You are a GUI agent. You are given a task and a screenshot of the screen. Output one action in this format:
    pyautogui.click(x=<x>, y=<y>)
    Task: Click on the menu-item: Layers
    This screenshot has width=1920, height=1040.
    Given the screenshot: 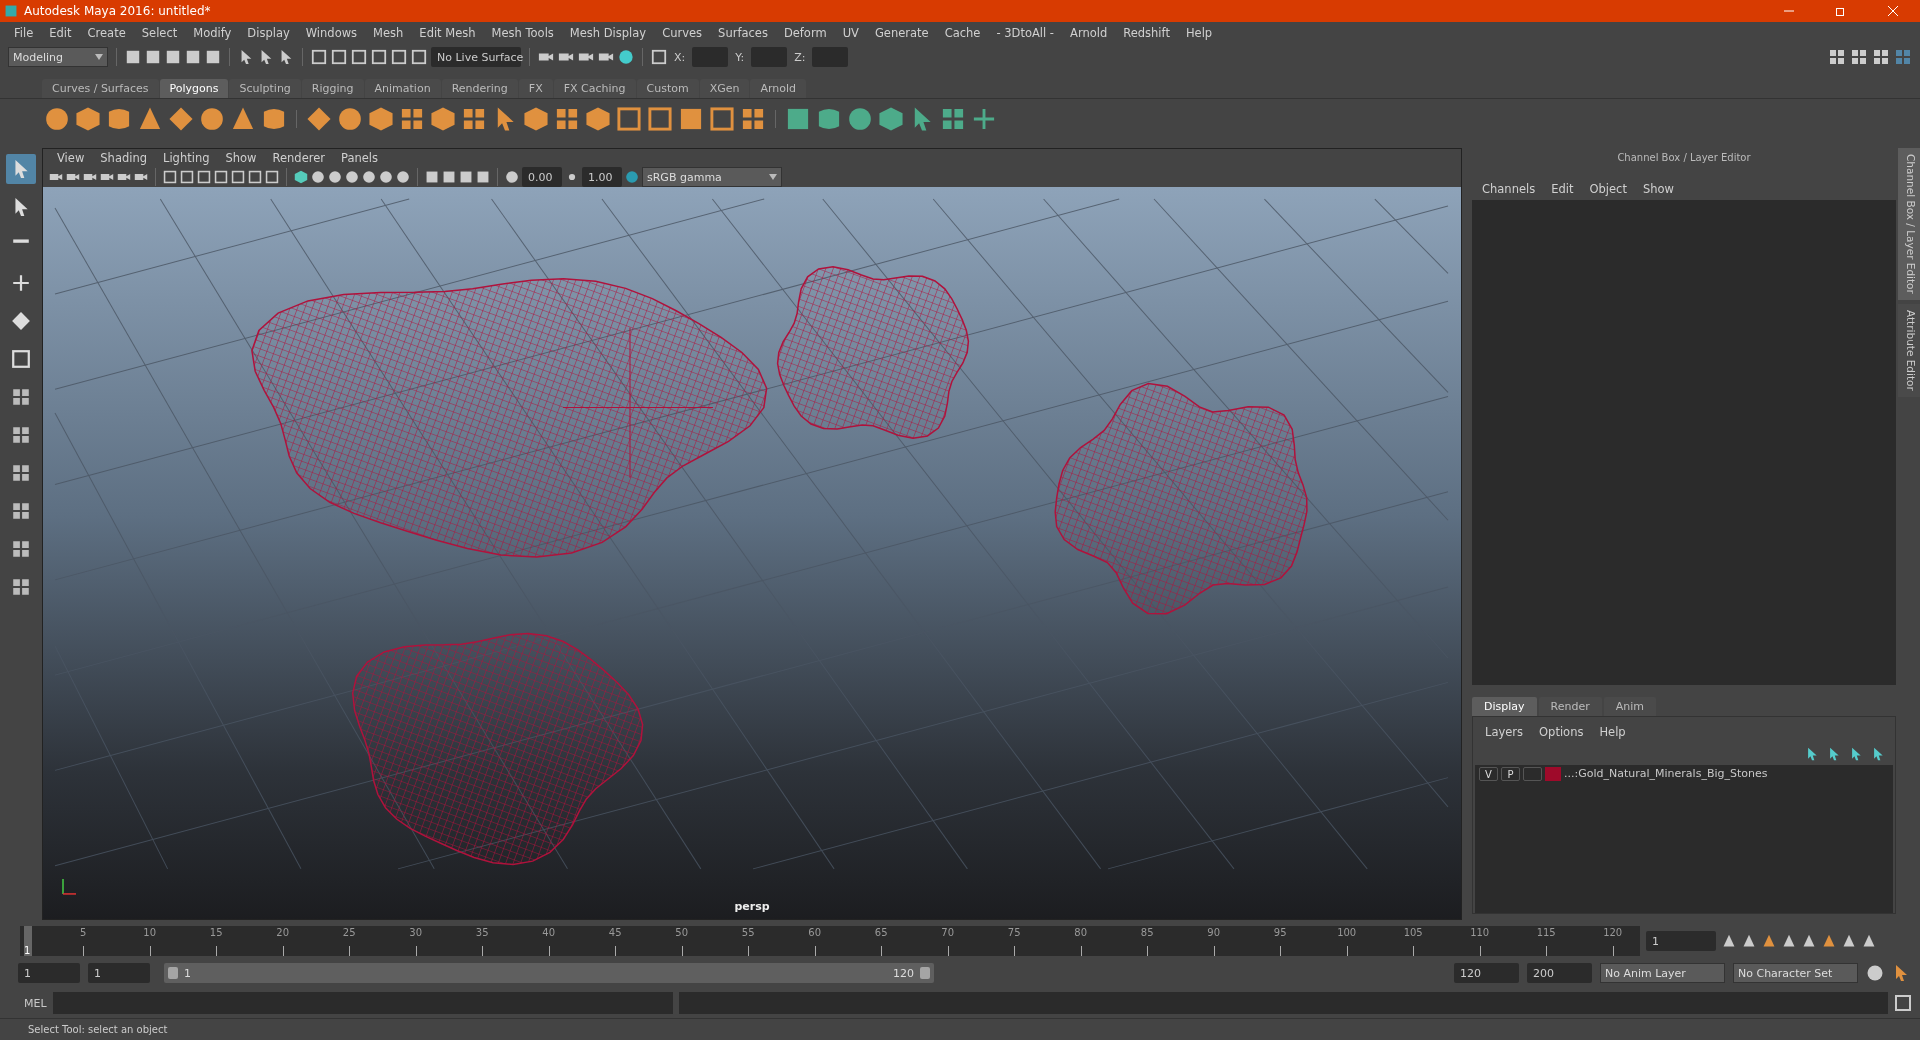 What is the action you would take?
    pyautogui.click(x=1504, y=732)
    